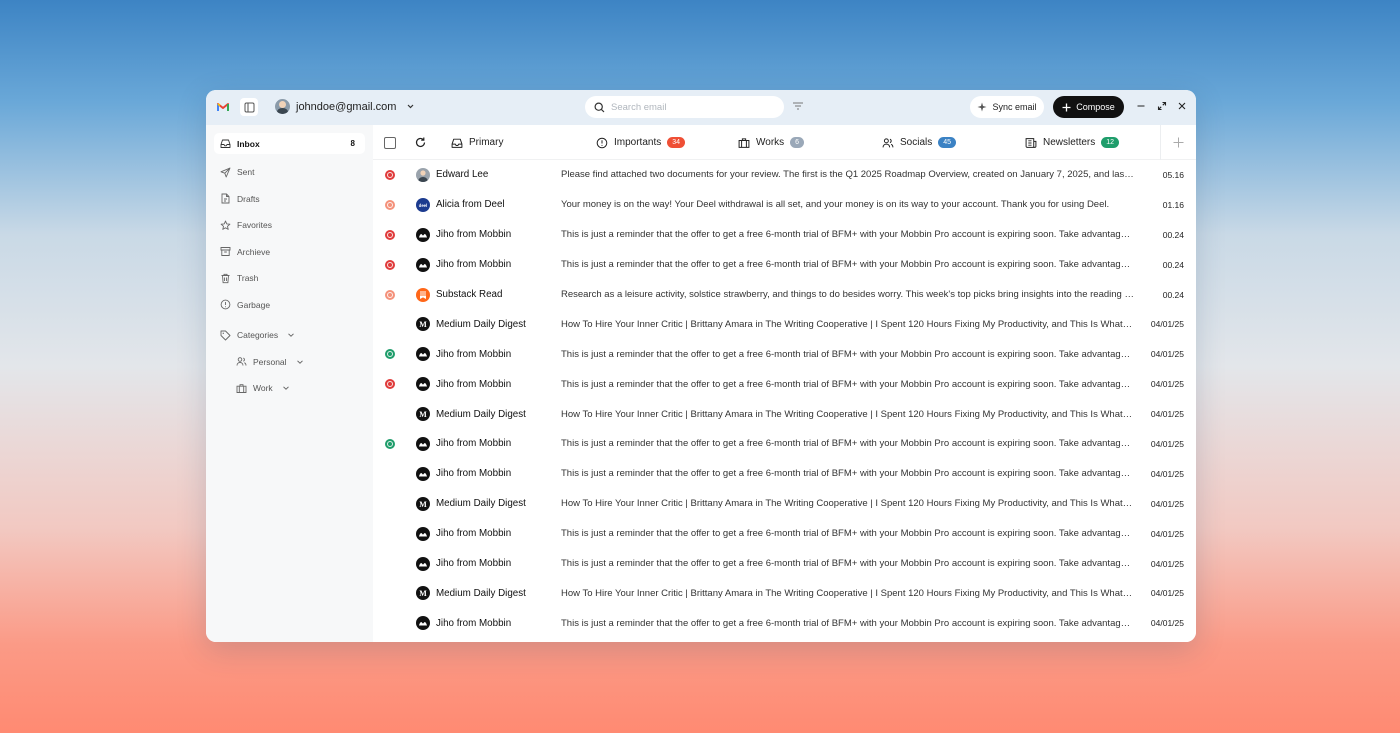  I want to click on sidebar-item-label: Work, so click(263, 388).